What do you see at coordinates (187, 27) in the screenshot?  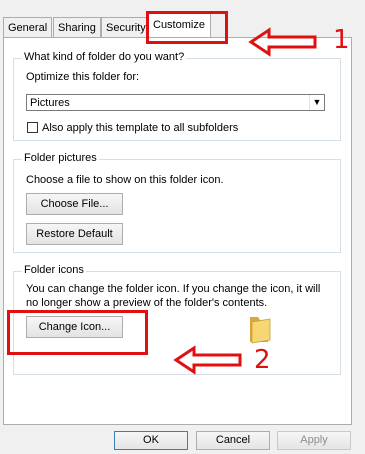 I see `highlight-box-customize` at bounding box center [187, 27].